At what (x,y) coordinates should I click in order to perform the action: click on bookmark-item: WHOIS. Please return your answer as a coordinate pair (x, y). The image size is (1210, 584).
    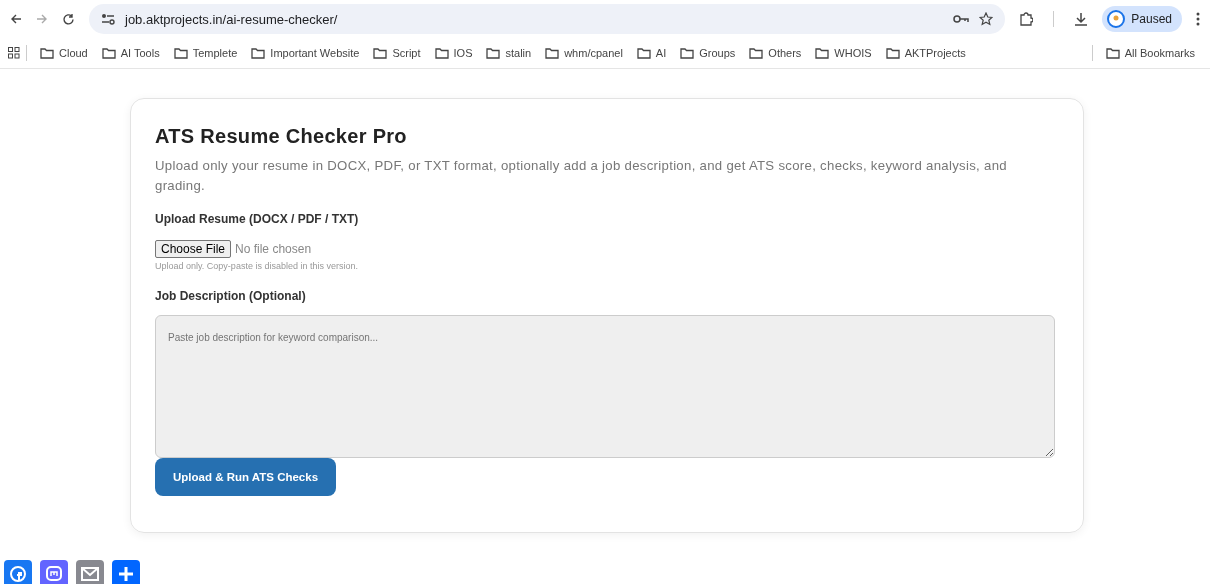
    Looking at the image, I should click on (853, 53).